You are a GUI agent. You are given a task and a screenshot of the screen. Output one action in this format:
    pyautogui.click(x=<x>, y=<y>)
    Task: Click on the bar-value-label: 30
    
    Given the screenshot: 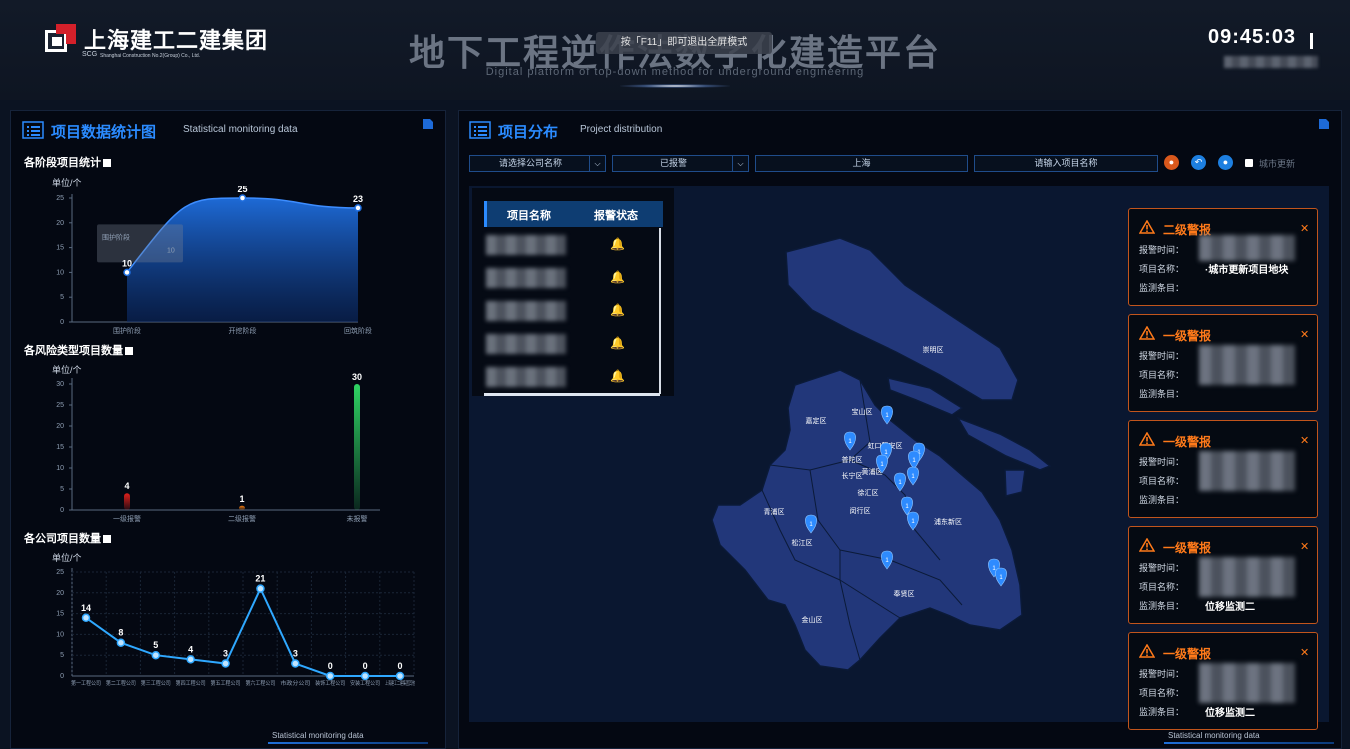 What is the action you would take?
    pyautogui.click(x=357, y=377)
    